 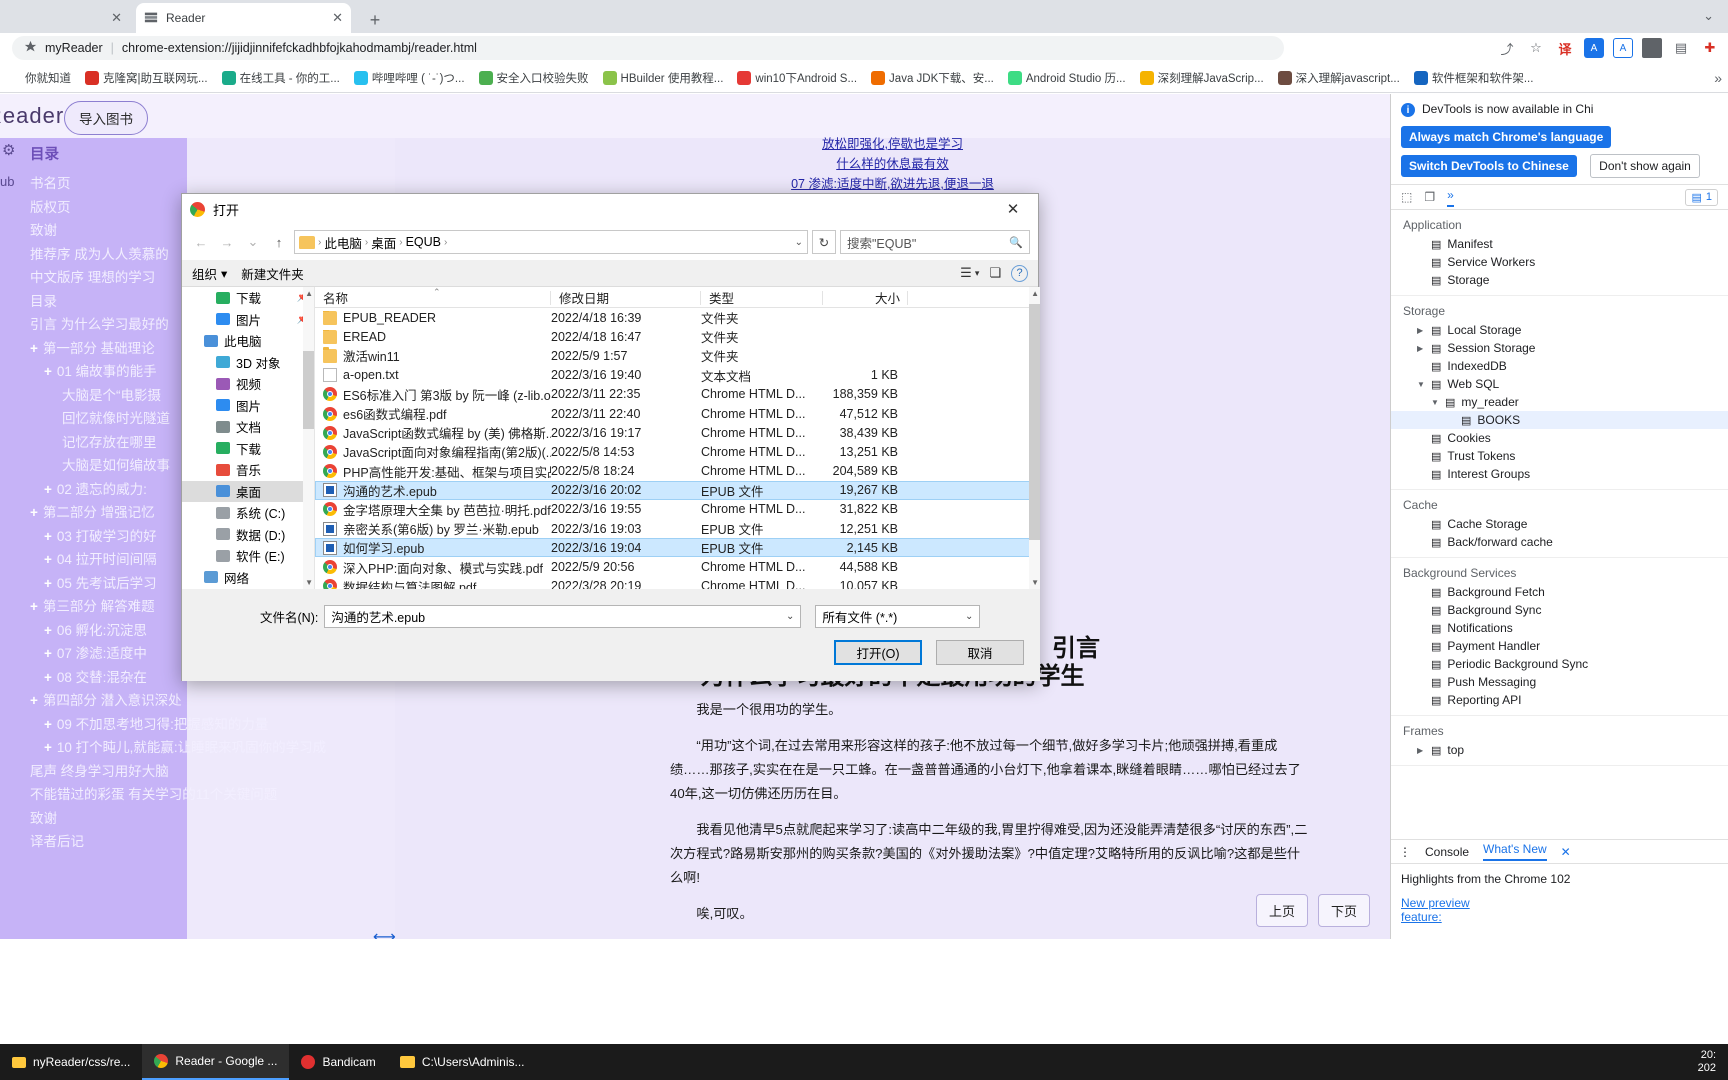 What do you see at coordinates (248, 449) in the screenshot?
I see `nav-pane-item: 下载` at bounding box center [248, 449].